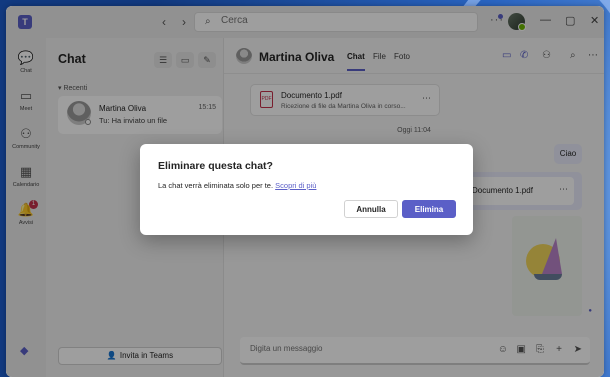  Describe the element at coordinates (215, 166) in the screenshot. I see `dialog-title: Eliminare questa chat?` at that location.